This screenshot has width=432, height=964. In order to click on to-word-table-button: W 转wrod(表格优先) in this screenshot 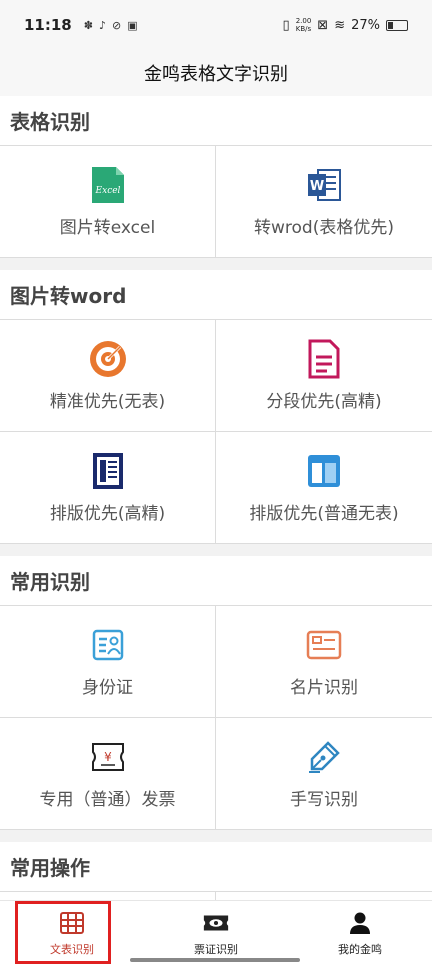, I will do `click(324, 202)`.